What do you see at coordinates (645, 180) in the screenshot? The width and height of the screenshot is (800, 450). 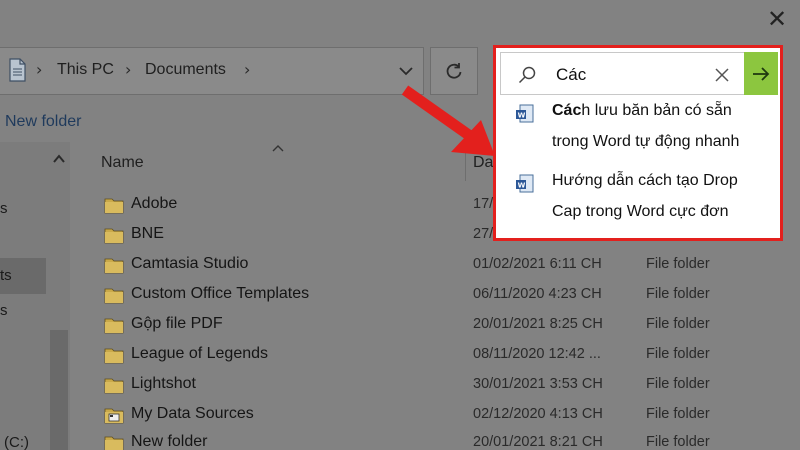 I see `suggestion-title-line1: Hướng dẫn cách tạo Drop` at bounding box center [645, 180].